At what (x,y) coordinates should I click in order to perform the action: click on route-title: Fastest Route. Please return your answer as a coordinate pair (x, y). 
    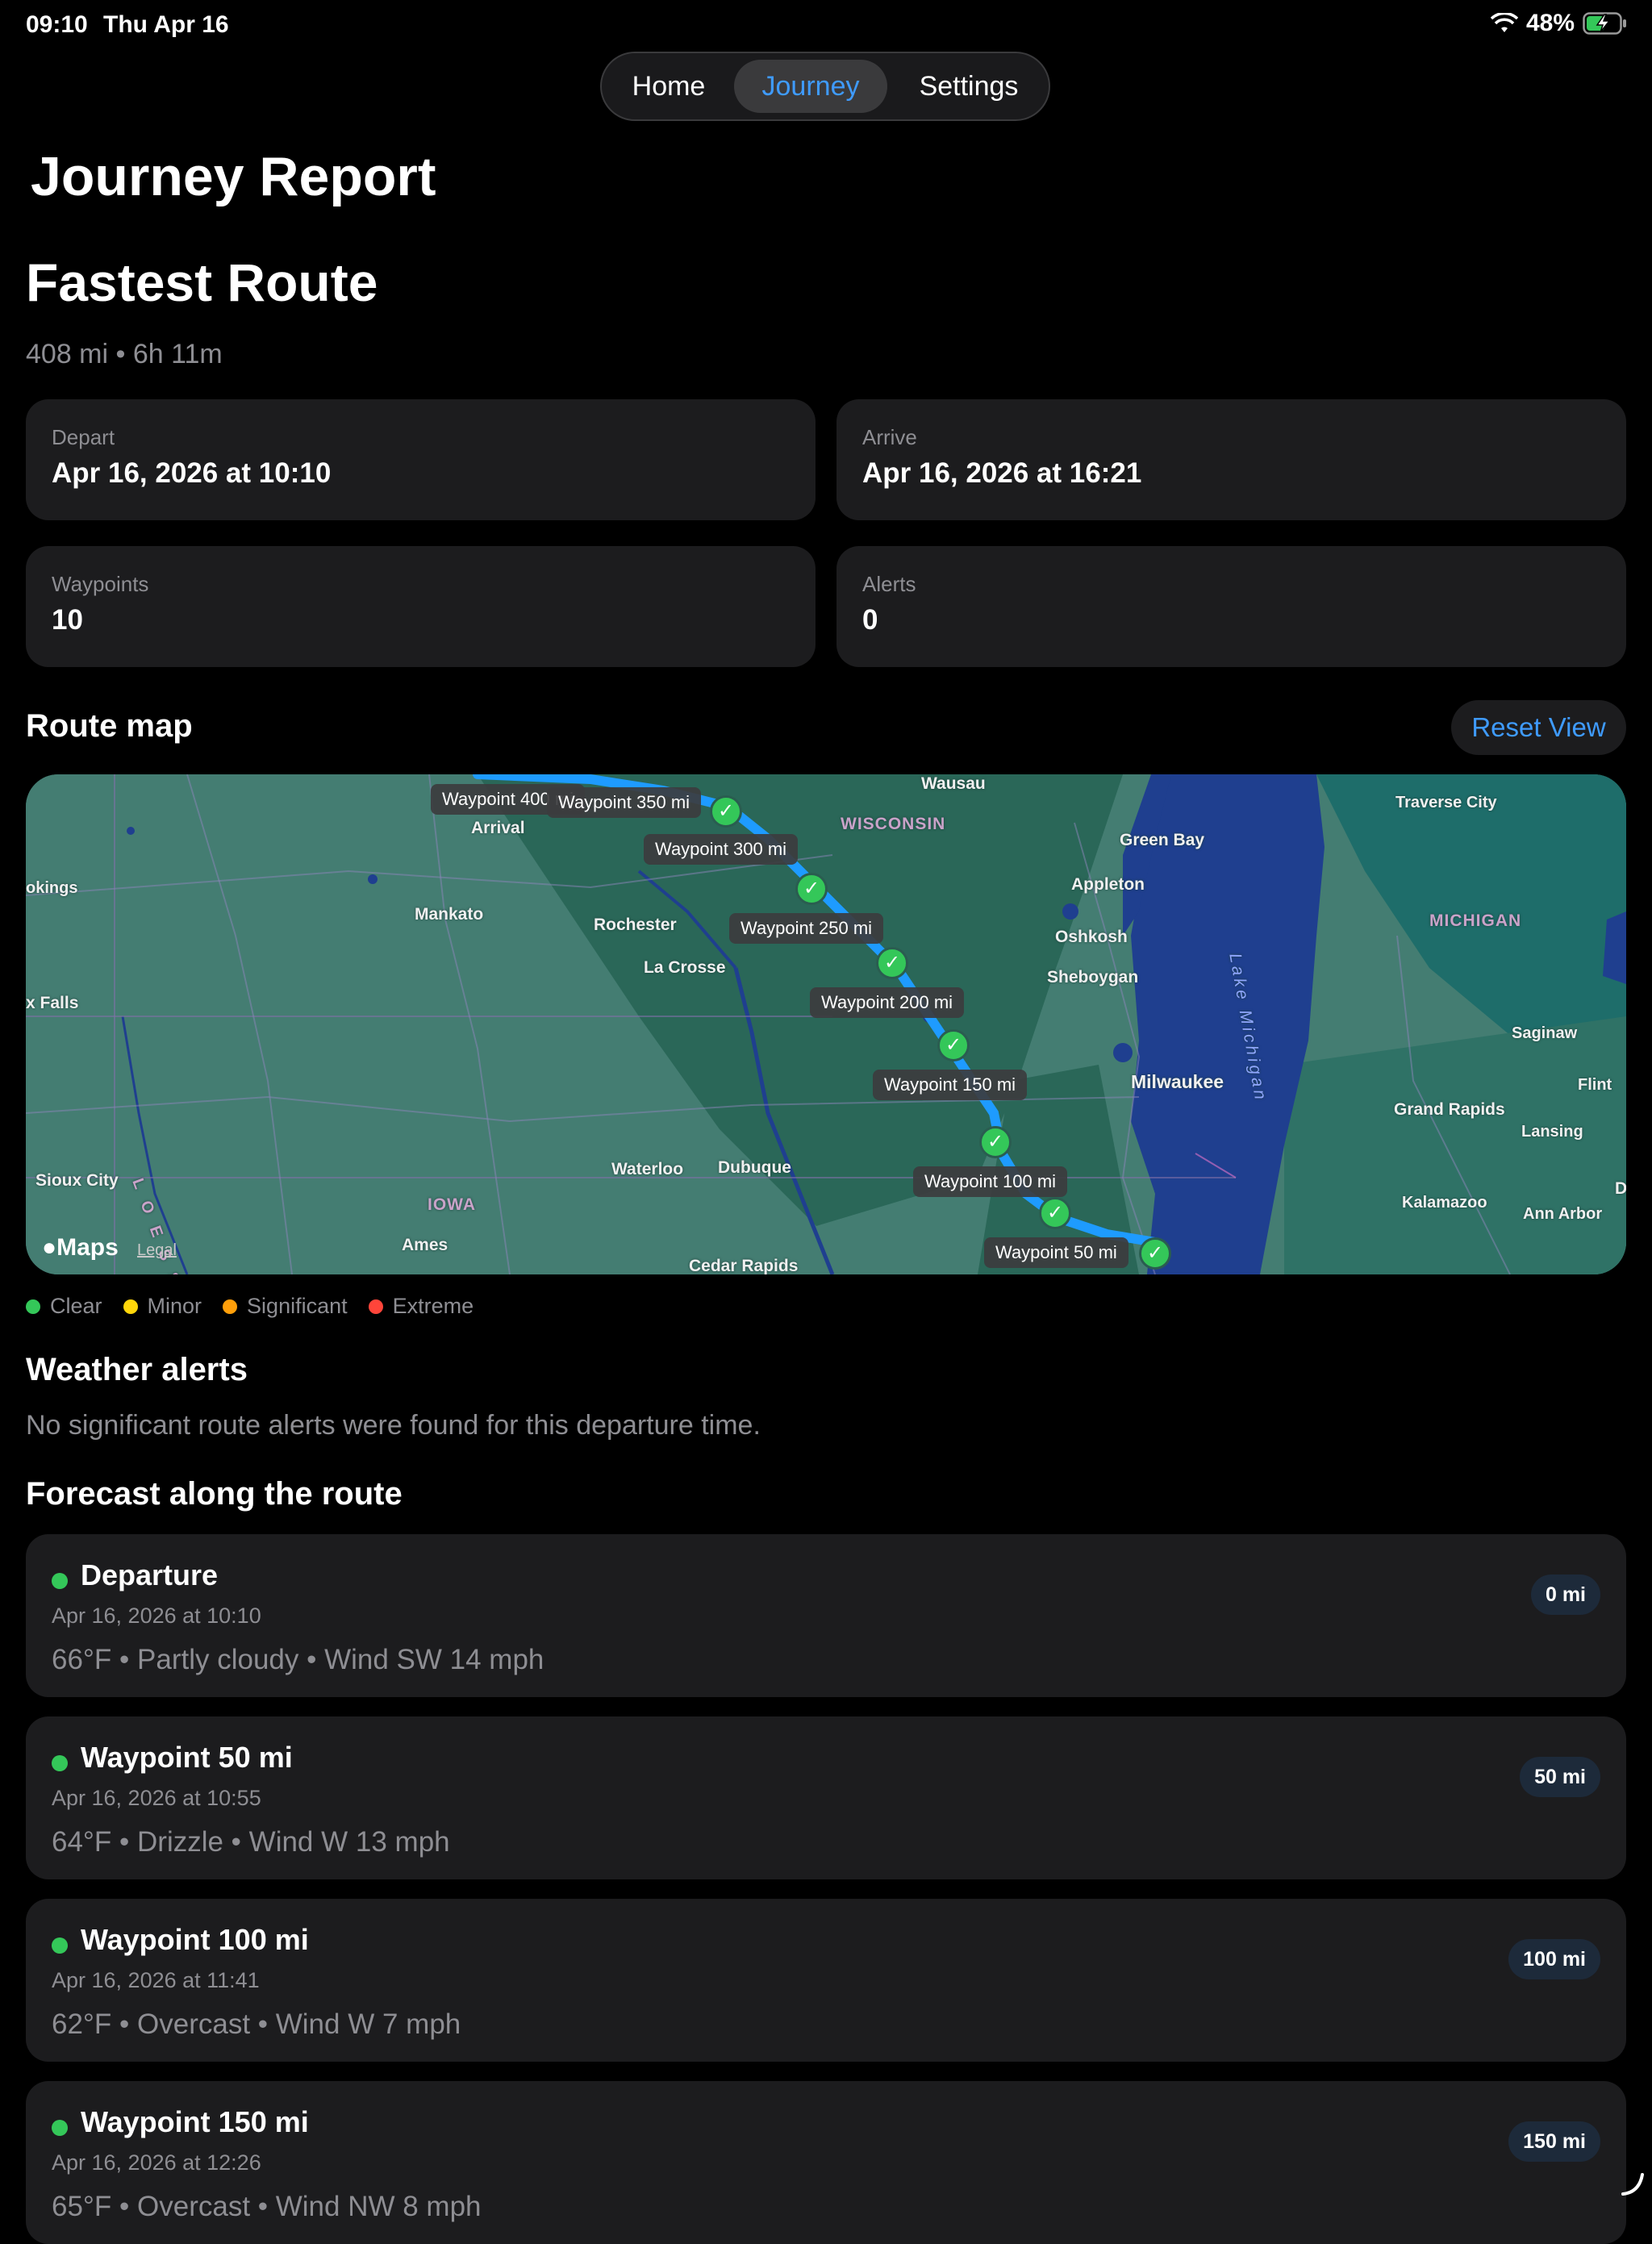
    Looking at the image, I should click on (202, 282).